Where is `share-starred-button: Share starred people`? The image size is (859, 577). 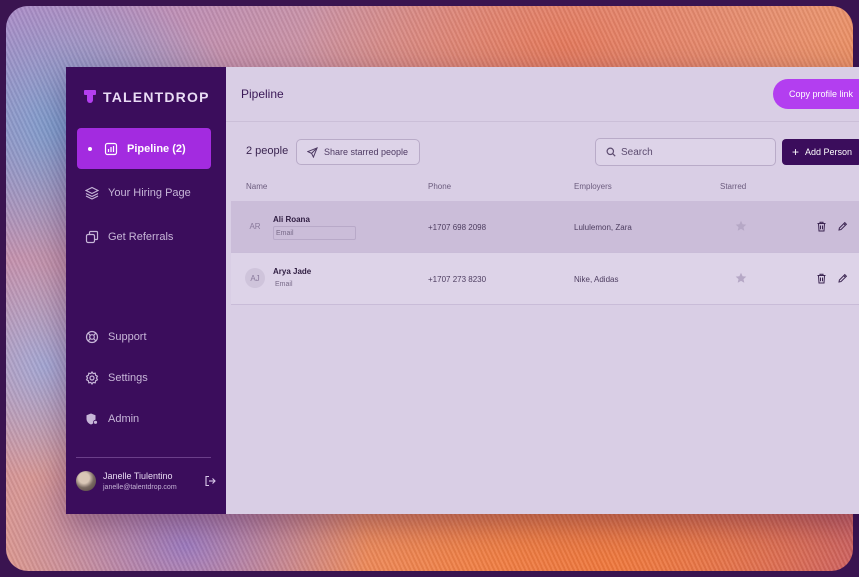 share-starred-button: Share starred people is located at coordinates (358, 152).